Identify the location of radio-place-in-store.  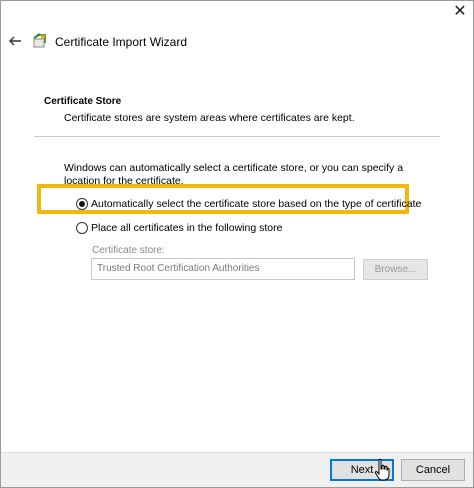
(82, 228).